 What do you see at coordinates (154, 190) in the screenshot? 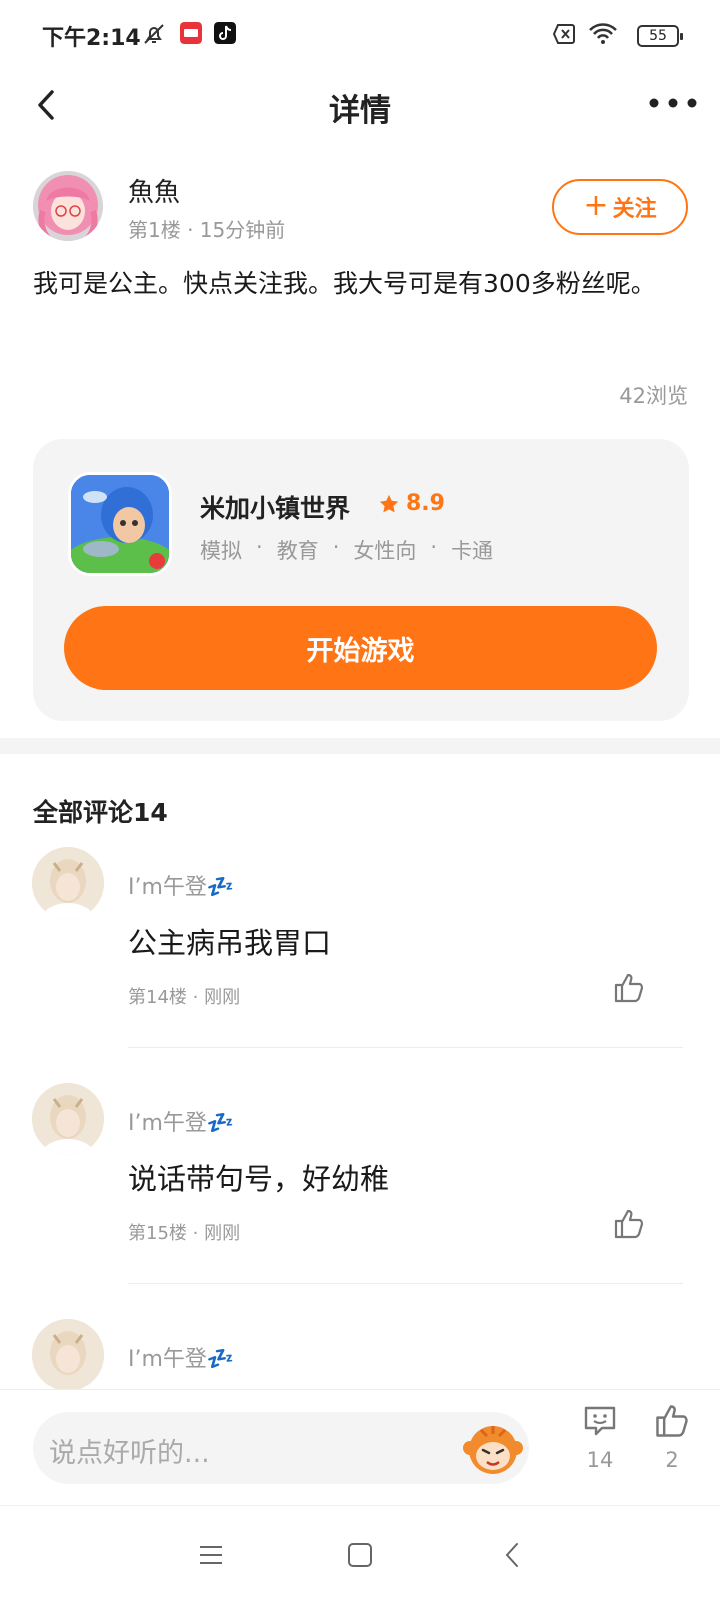
I see `author-name: 魚魚` at bounding box center [154, 190].